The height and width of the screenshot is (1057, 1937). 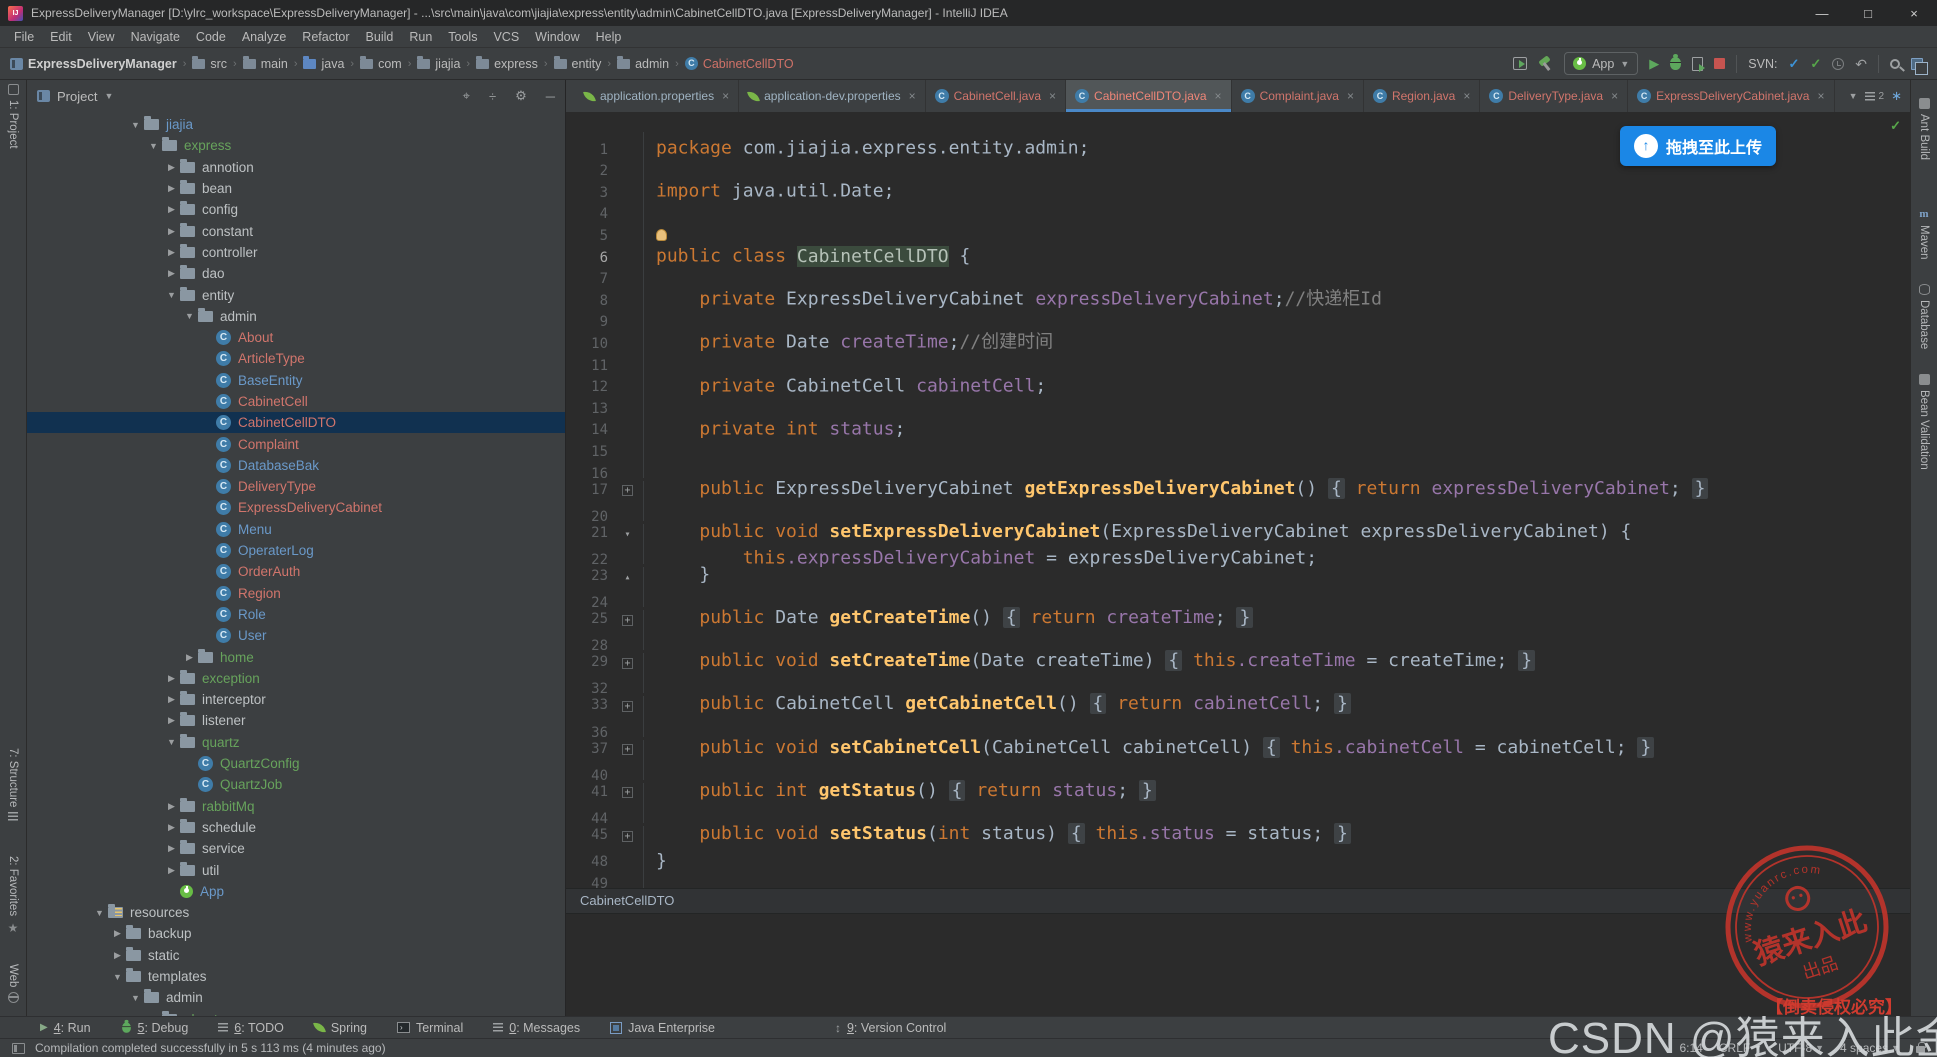 I want to click on breadcrumb-item: com, so click(x=381, y=63).